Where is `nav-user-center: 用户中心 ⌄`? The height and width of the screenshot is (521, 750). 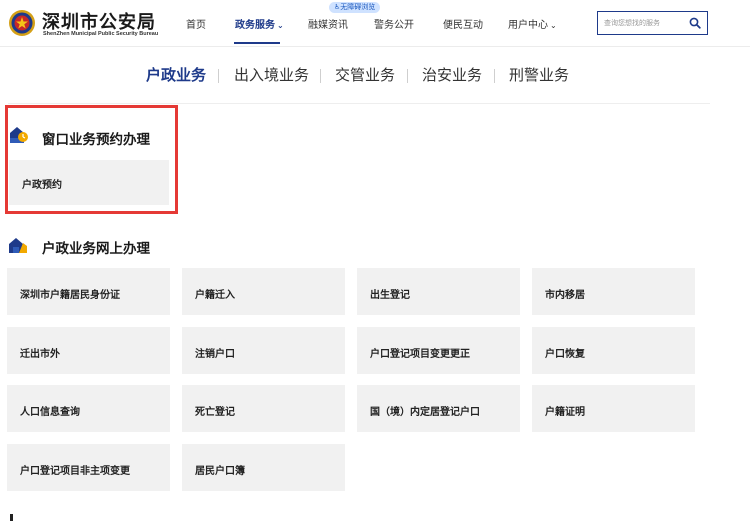 nav-user-center: 用户中心 ⌄ is located at coordinates (532, 23).